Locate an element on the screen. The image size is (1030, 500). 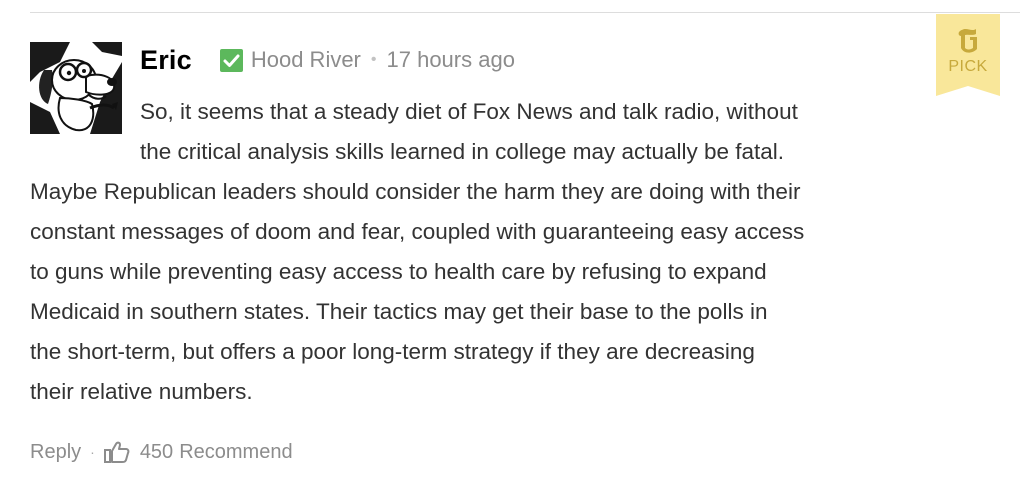
pick-label: PICK is located at coordinates (968, 66).